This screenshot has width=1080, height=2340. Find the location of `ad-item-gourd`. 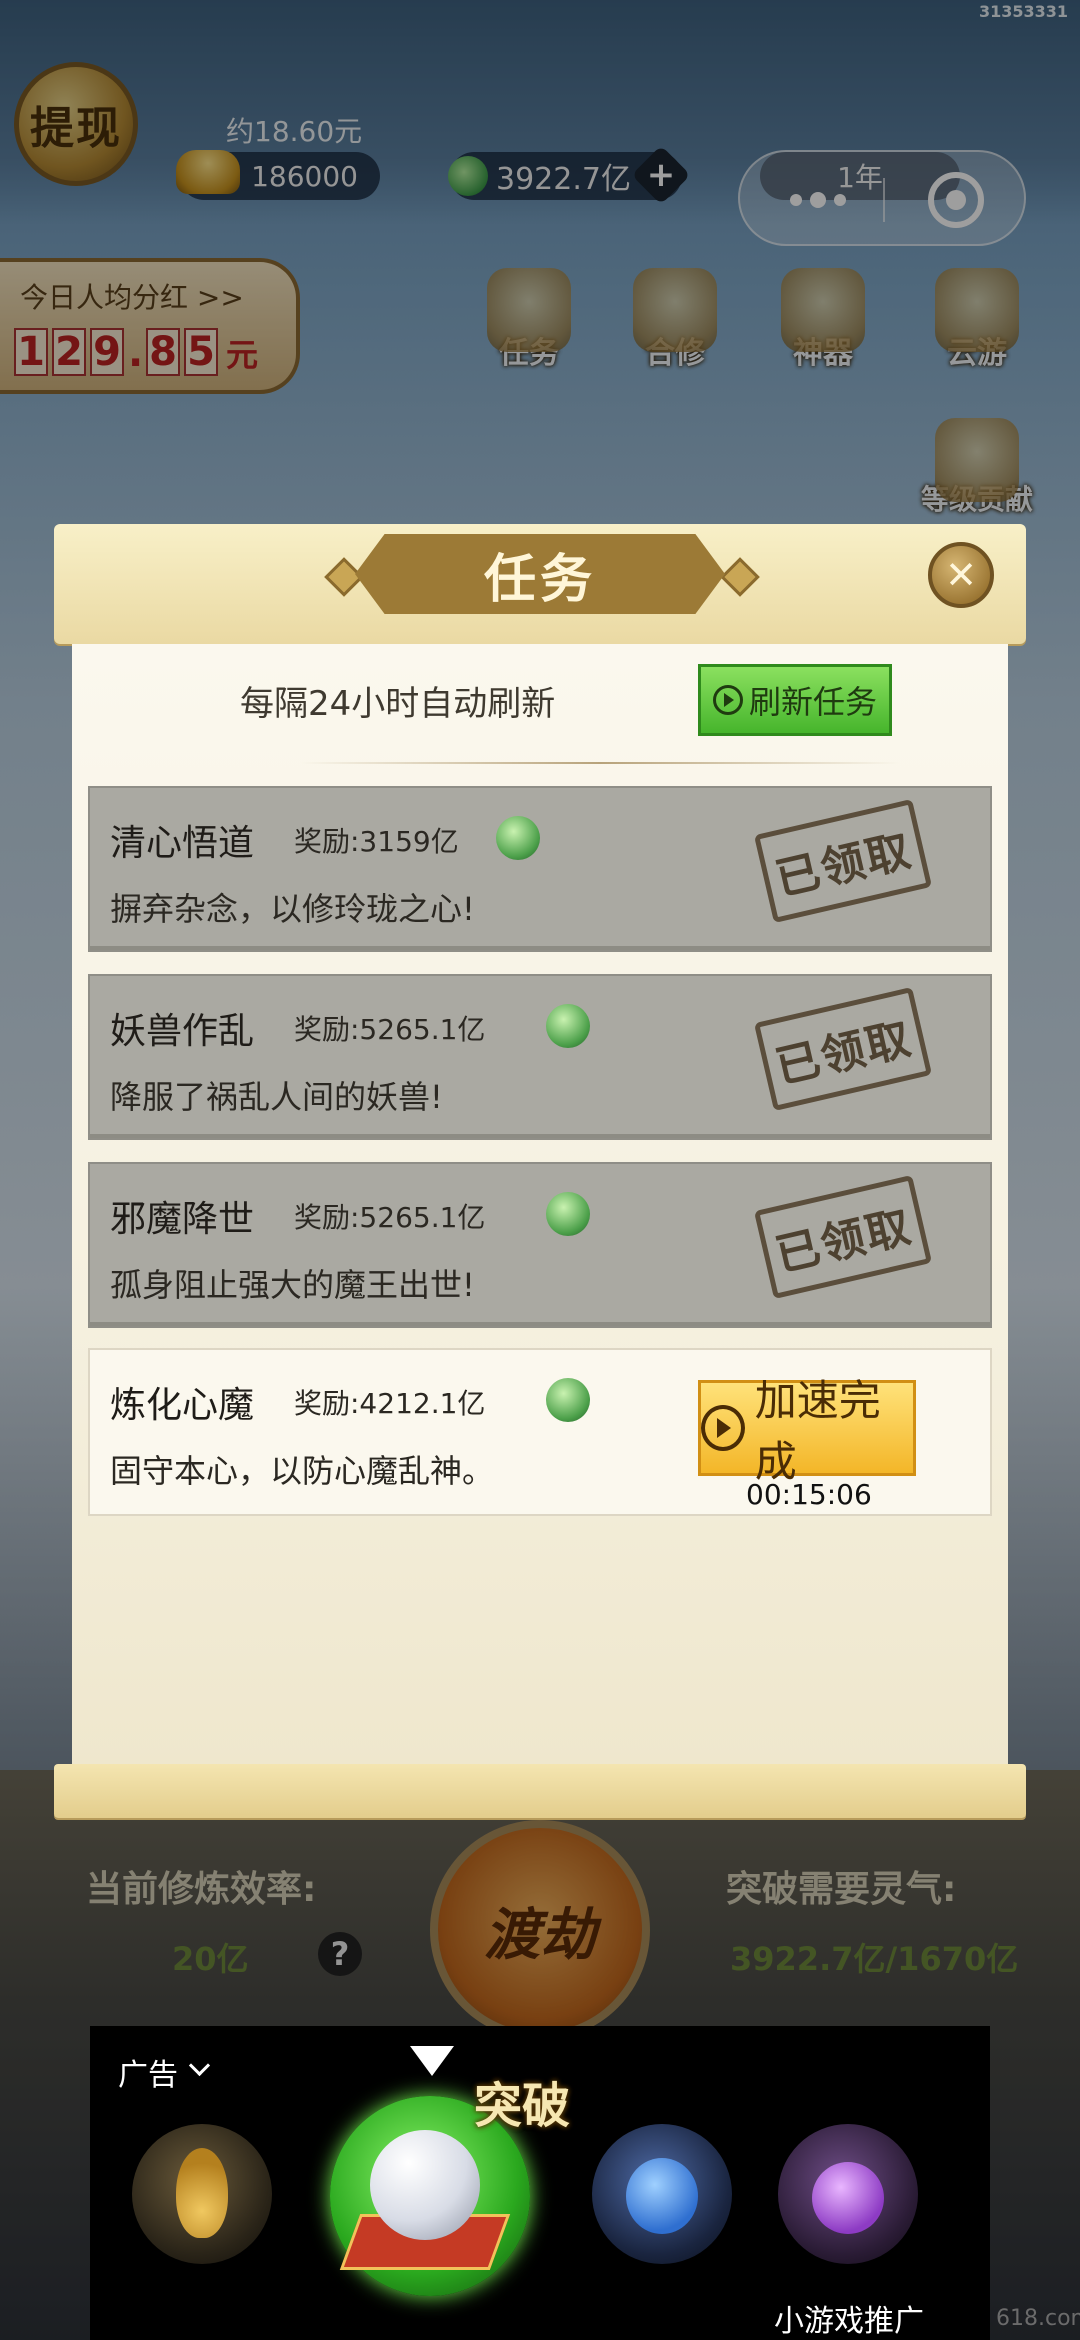

ad-item-gourd is located at coordinates (202, 2194).